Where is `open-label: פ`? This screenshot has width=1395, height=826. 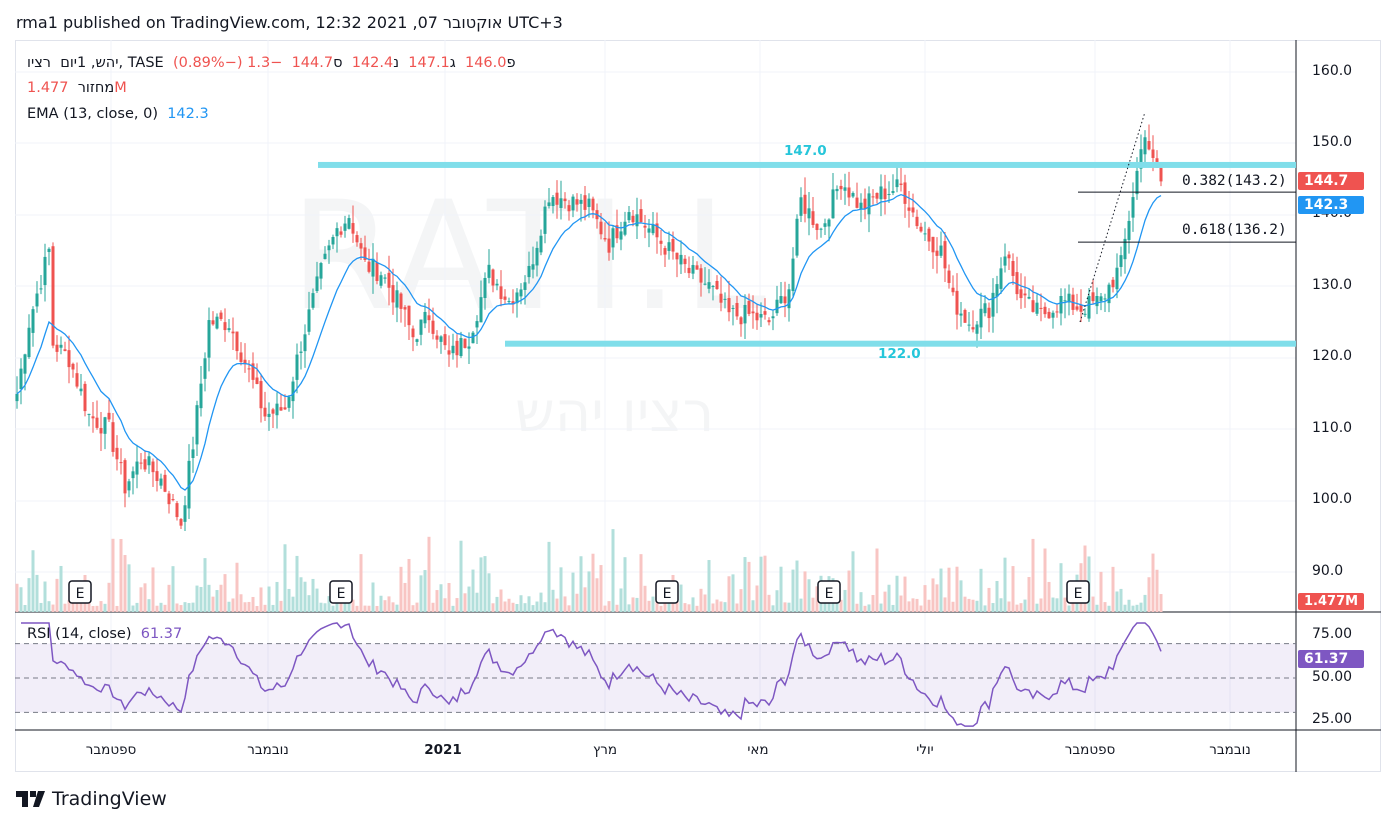
open-label: פ is located at coordinates (511, 63).